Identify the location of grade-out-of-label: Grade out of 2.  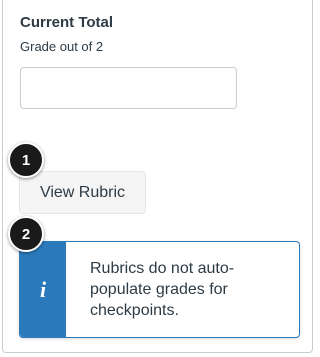
(62, 46).